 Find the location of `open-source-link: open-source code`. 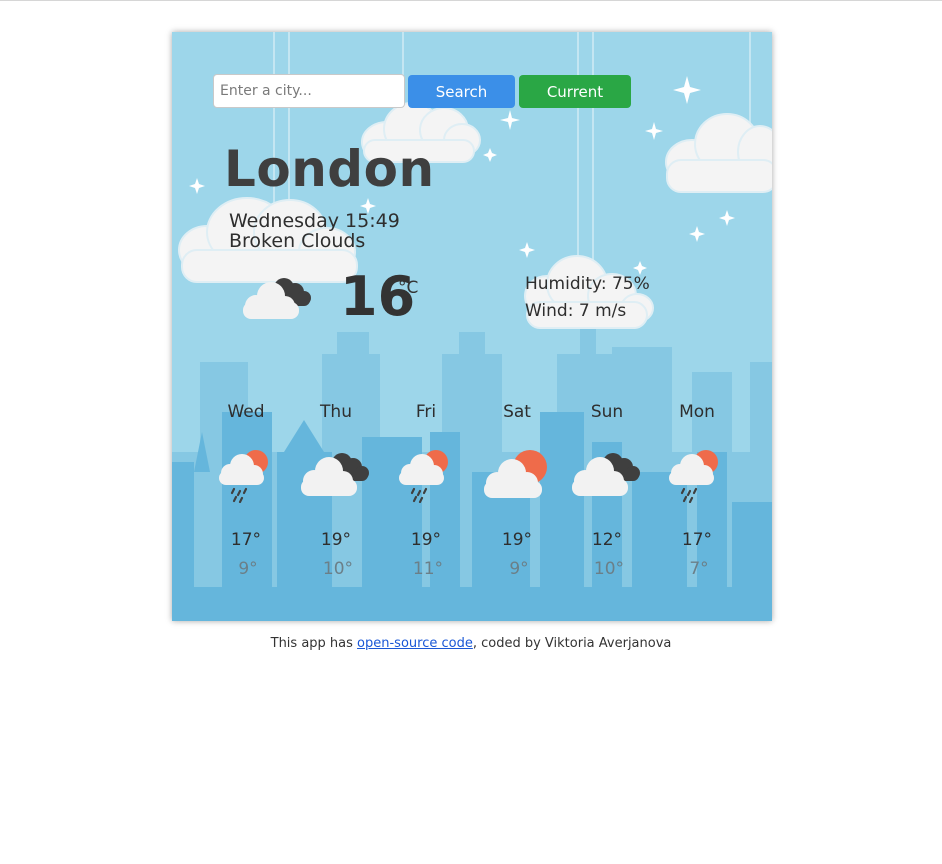

open-source-link: open-source code is located at coordinates (415, 643).